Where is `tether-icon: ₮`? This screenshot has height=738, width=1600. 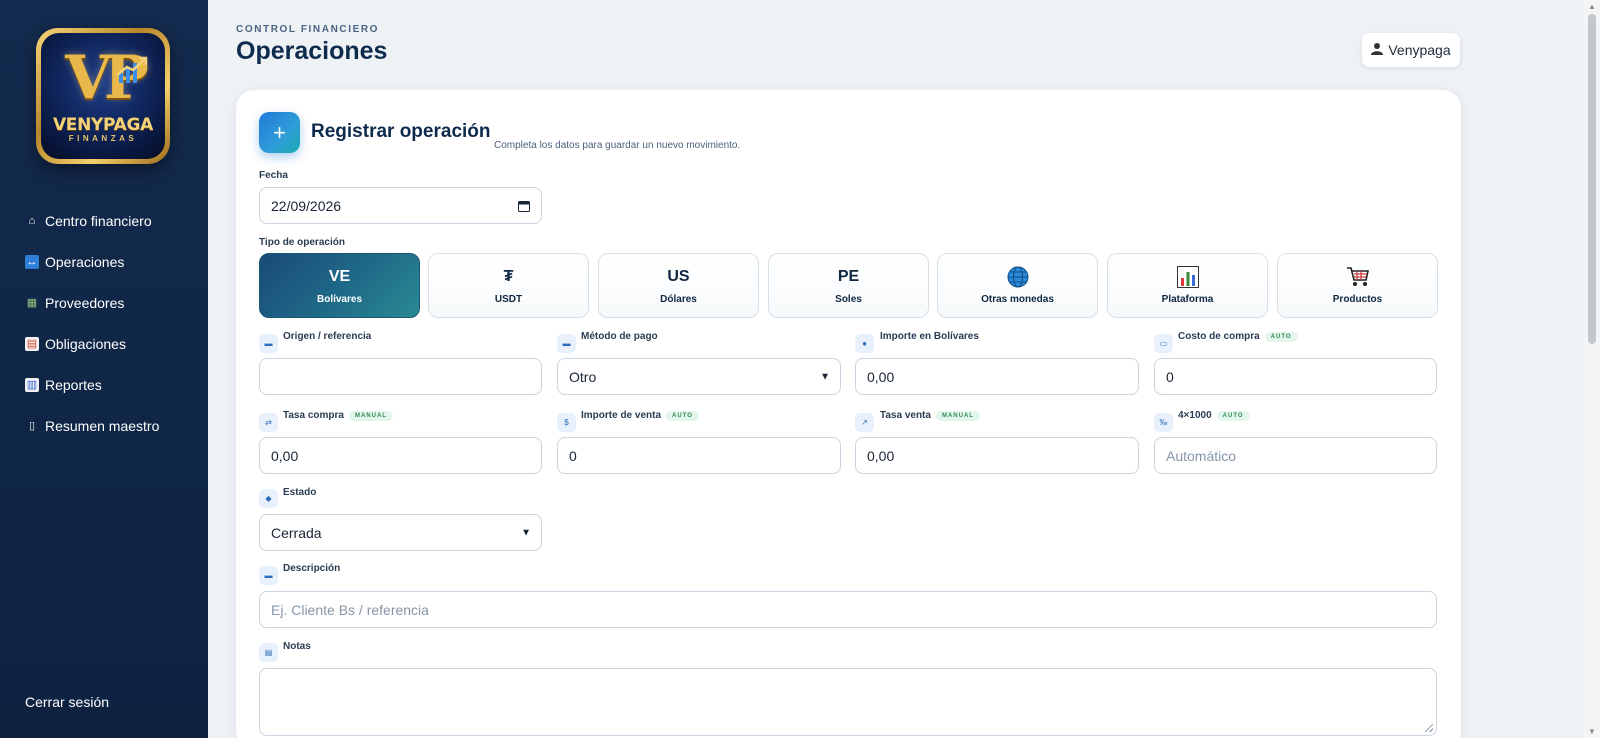 tether-icon: ₮ is located at coordinates (508, 276).